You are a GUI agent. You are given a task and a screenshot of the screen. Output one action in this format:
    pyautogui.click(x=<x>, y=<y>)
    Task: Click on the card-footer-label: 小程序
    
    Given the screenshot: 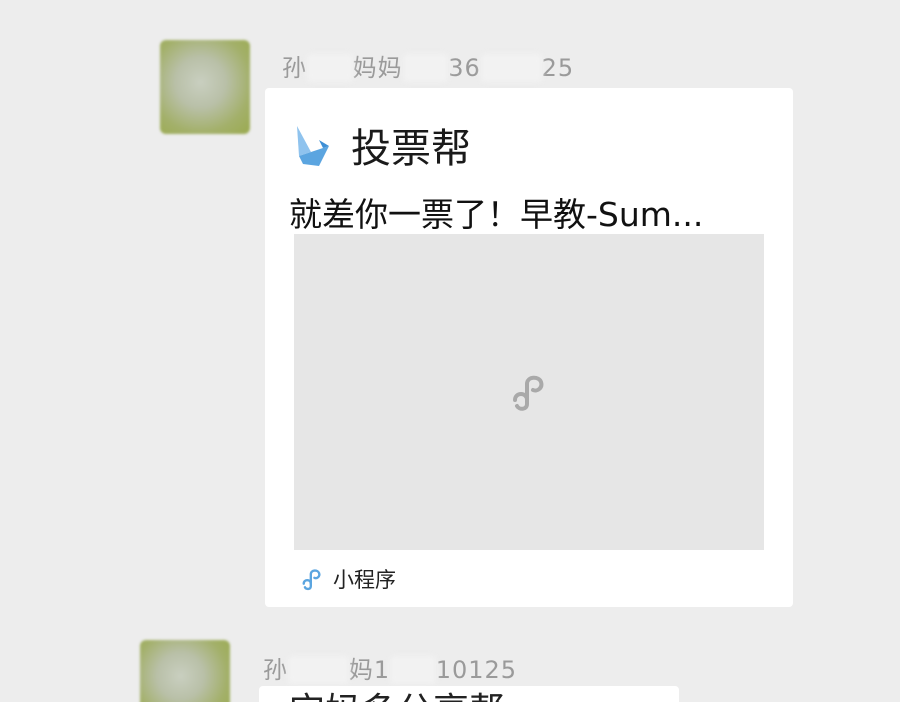 What is the action you would take?
    pyautogui.click(x=364, y=580)
    